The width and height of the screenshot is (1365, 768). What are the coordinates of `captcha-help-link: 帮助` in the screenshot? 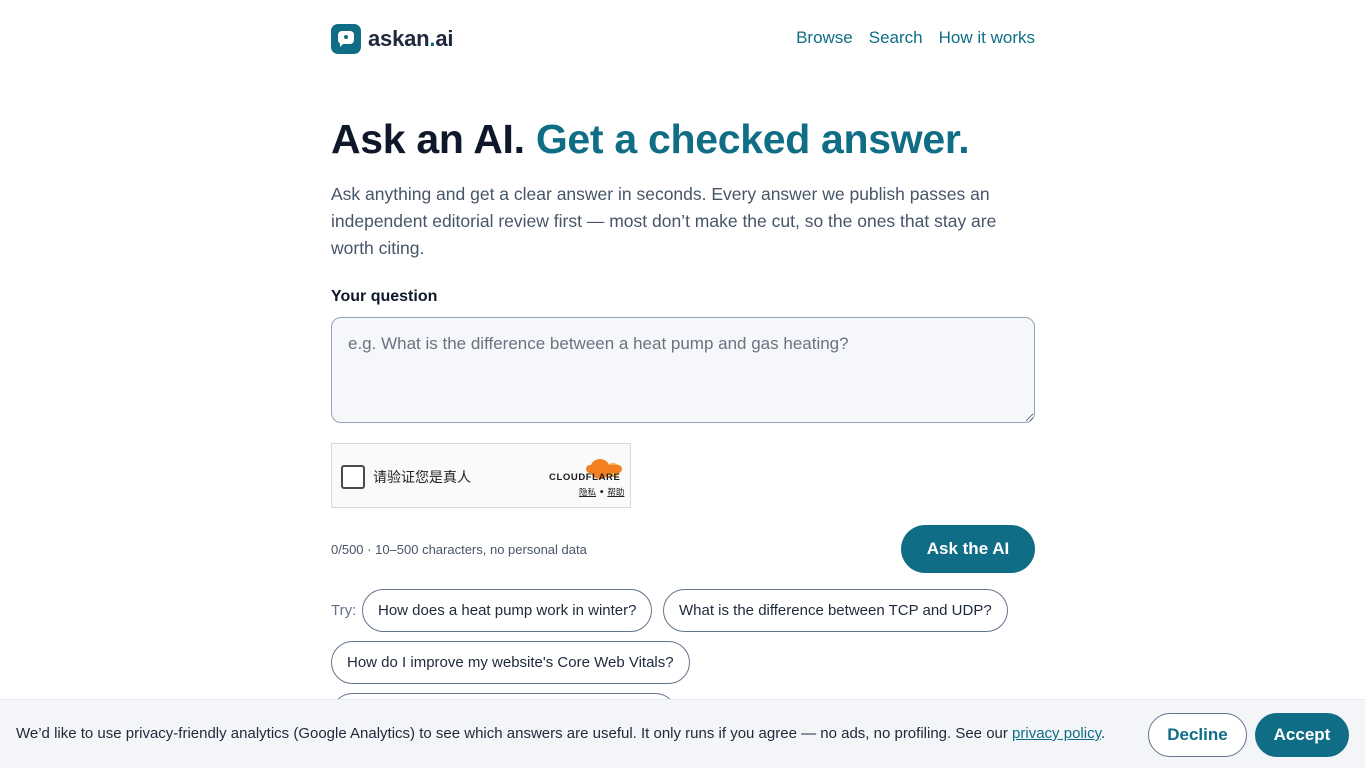 It's located at (615, 493).